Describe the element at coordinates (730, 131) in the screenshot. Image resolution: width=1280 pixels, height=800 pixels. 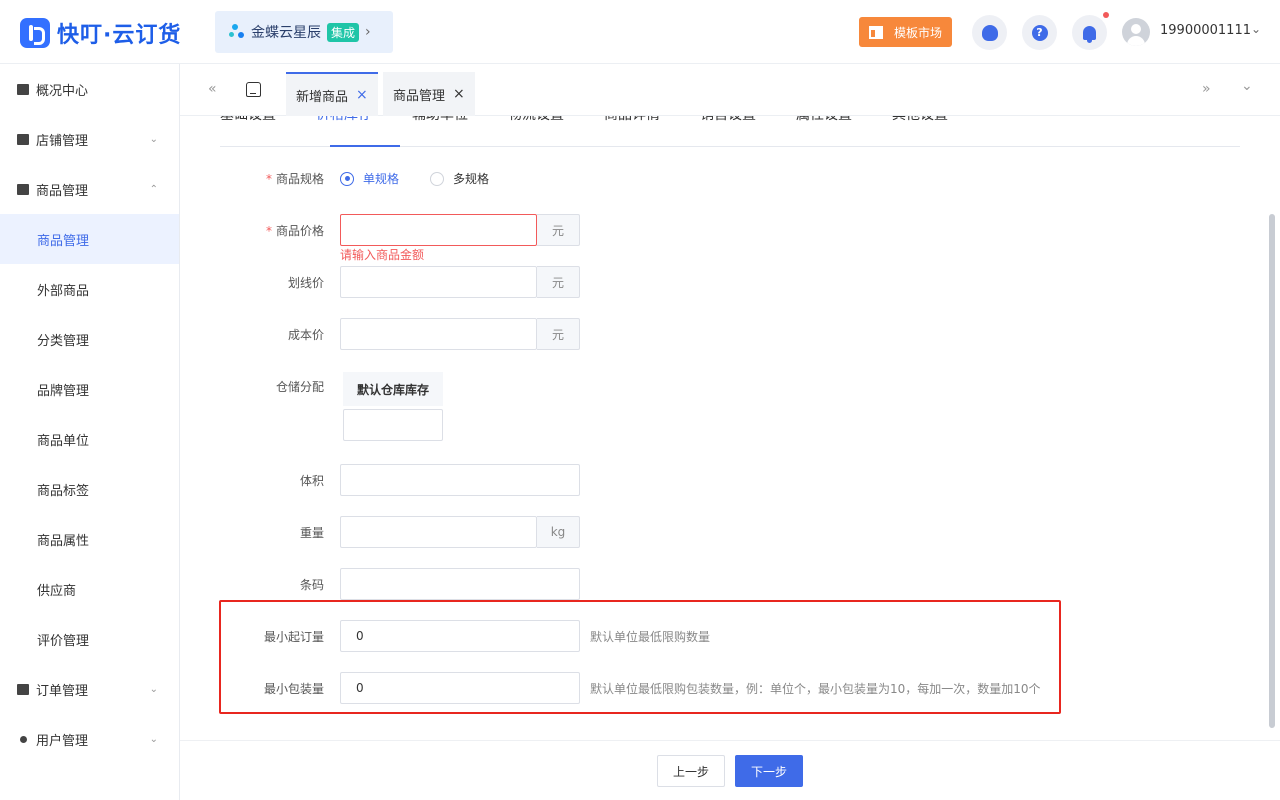
I see `product-form-subtabs: 基础设置 价格库存 辅助单位 物流设置 商品详情 销售设置 属性设置 其他设置` at that location.